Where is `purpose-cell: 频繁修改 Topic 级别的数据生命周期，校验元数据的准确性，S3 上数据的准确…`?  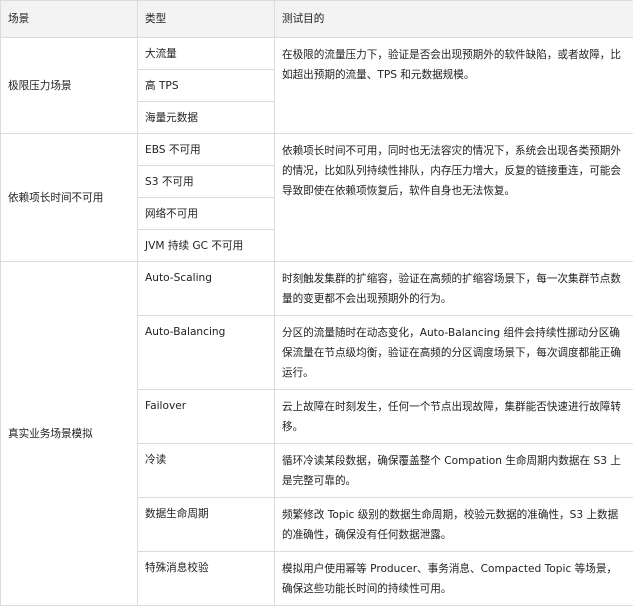 purpose-cell: 频繁修改 Topic 级别的数据生命周期，校验元数据的准确性，S3 上数据的准确… is located at coordinates (454, 525).